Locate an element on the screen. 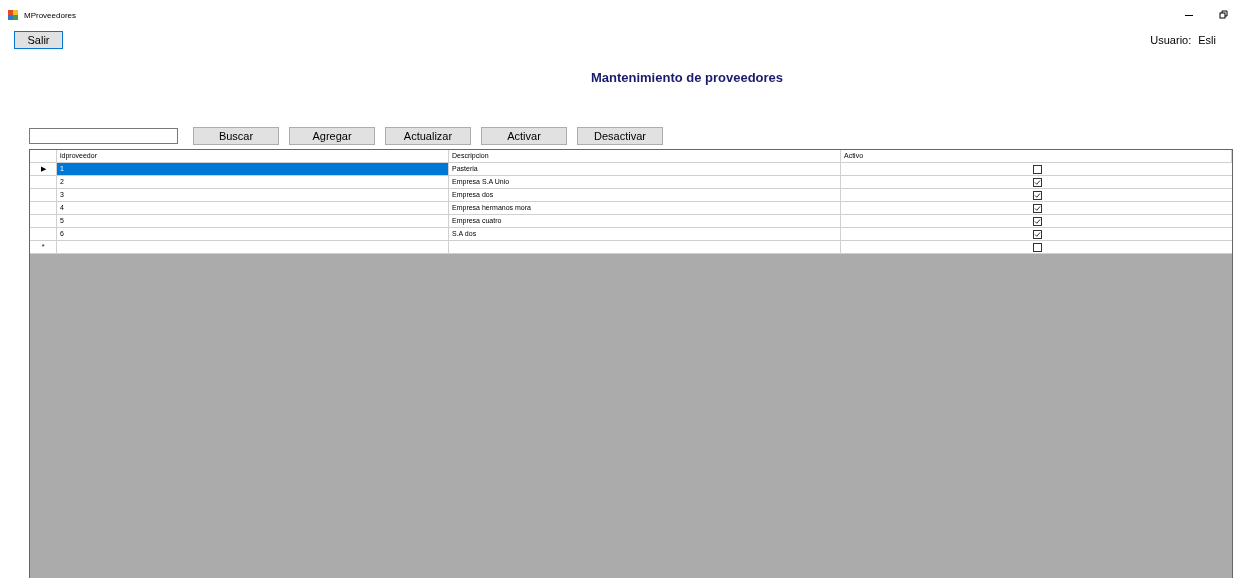 The height and width of the screenshot is (578, 1244). user-label: Usuario: is located at coordinates (1171, 40).